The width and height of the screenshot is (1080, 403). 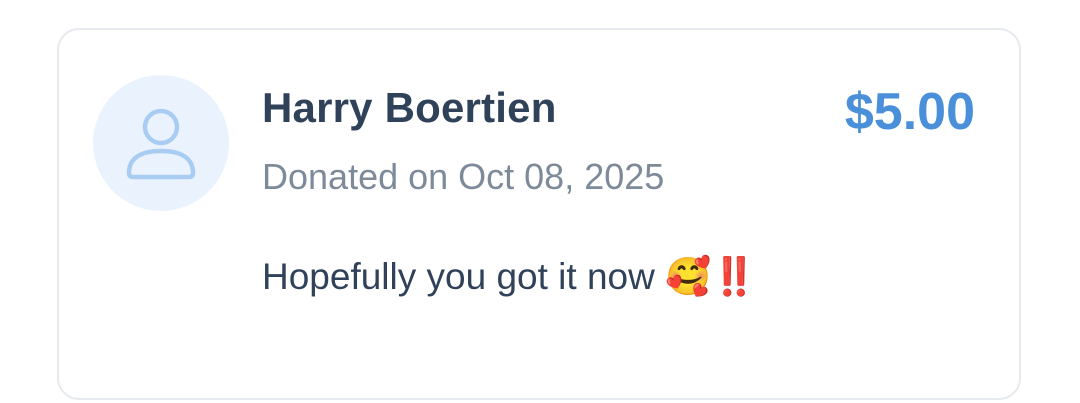 What do you see at coordinates (510, 276) in the screenshot?
I see `donation-message: Hopefully you got it now 🥰‼️` at bounding box center [510, 276].